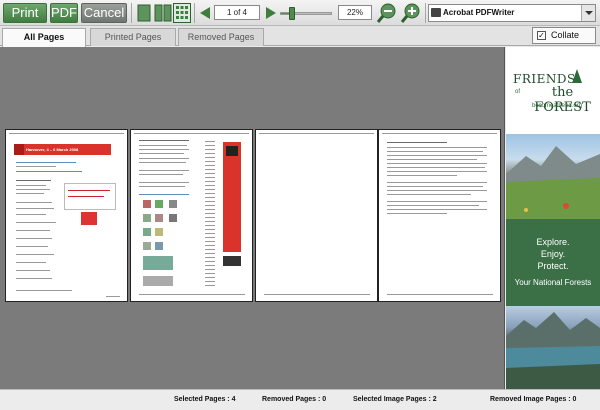 Image resolution: width=600 pixels, height=410 pixels. Describe the element at coordinates (44, 37) in the screenshot. I see `tab-all-pages: All Pages` at that location.